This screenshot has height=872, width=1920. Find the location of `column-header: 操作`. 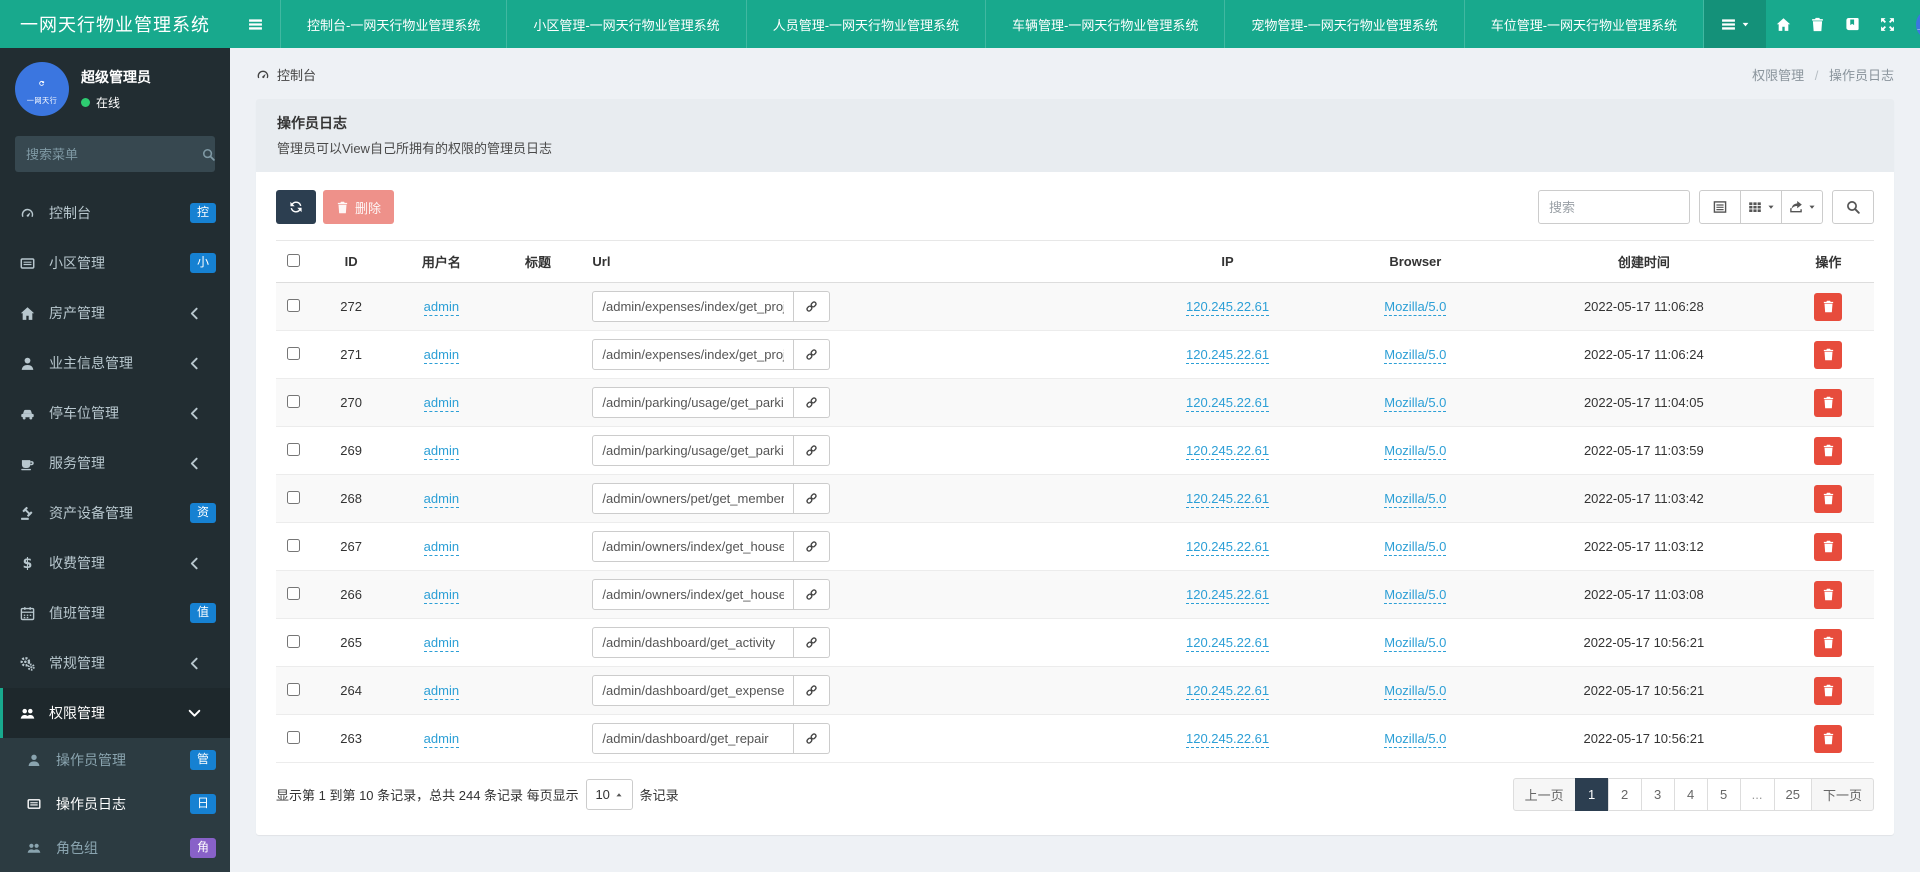

column-header: 操作 is located at coordinates (1828, 261).